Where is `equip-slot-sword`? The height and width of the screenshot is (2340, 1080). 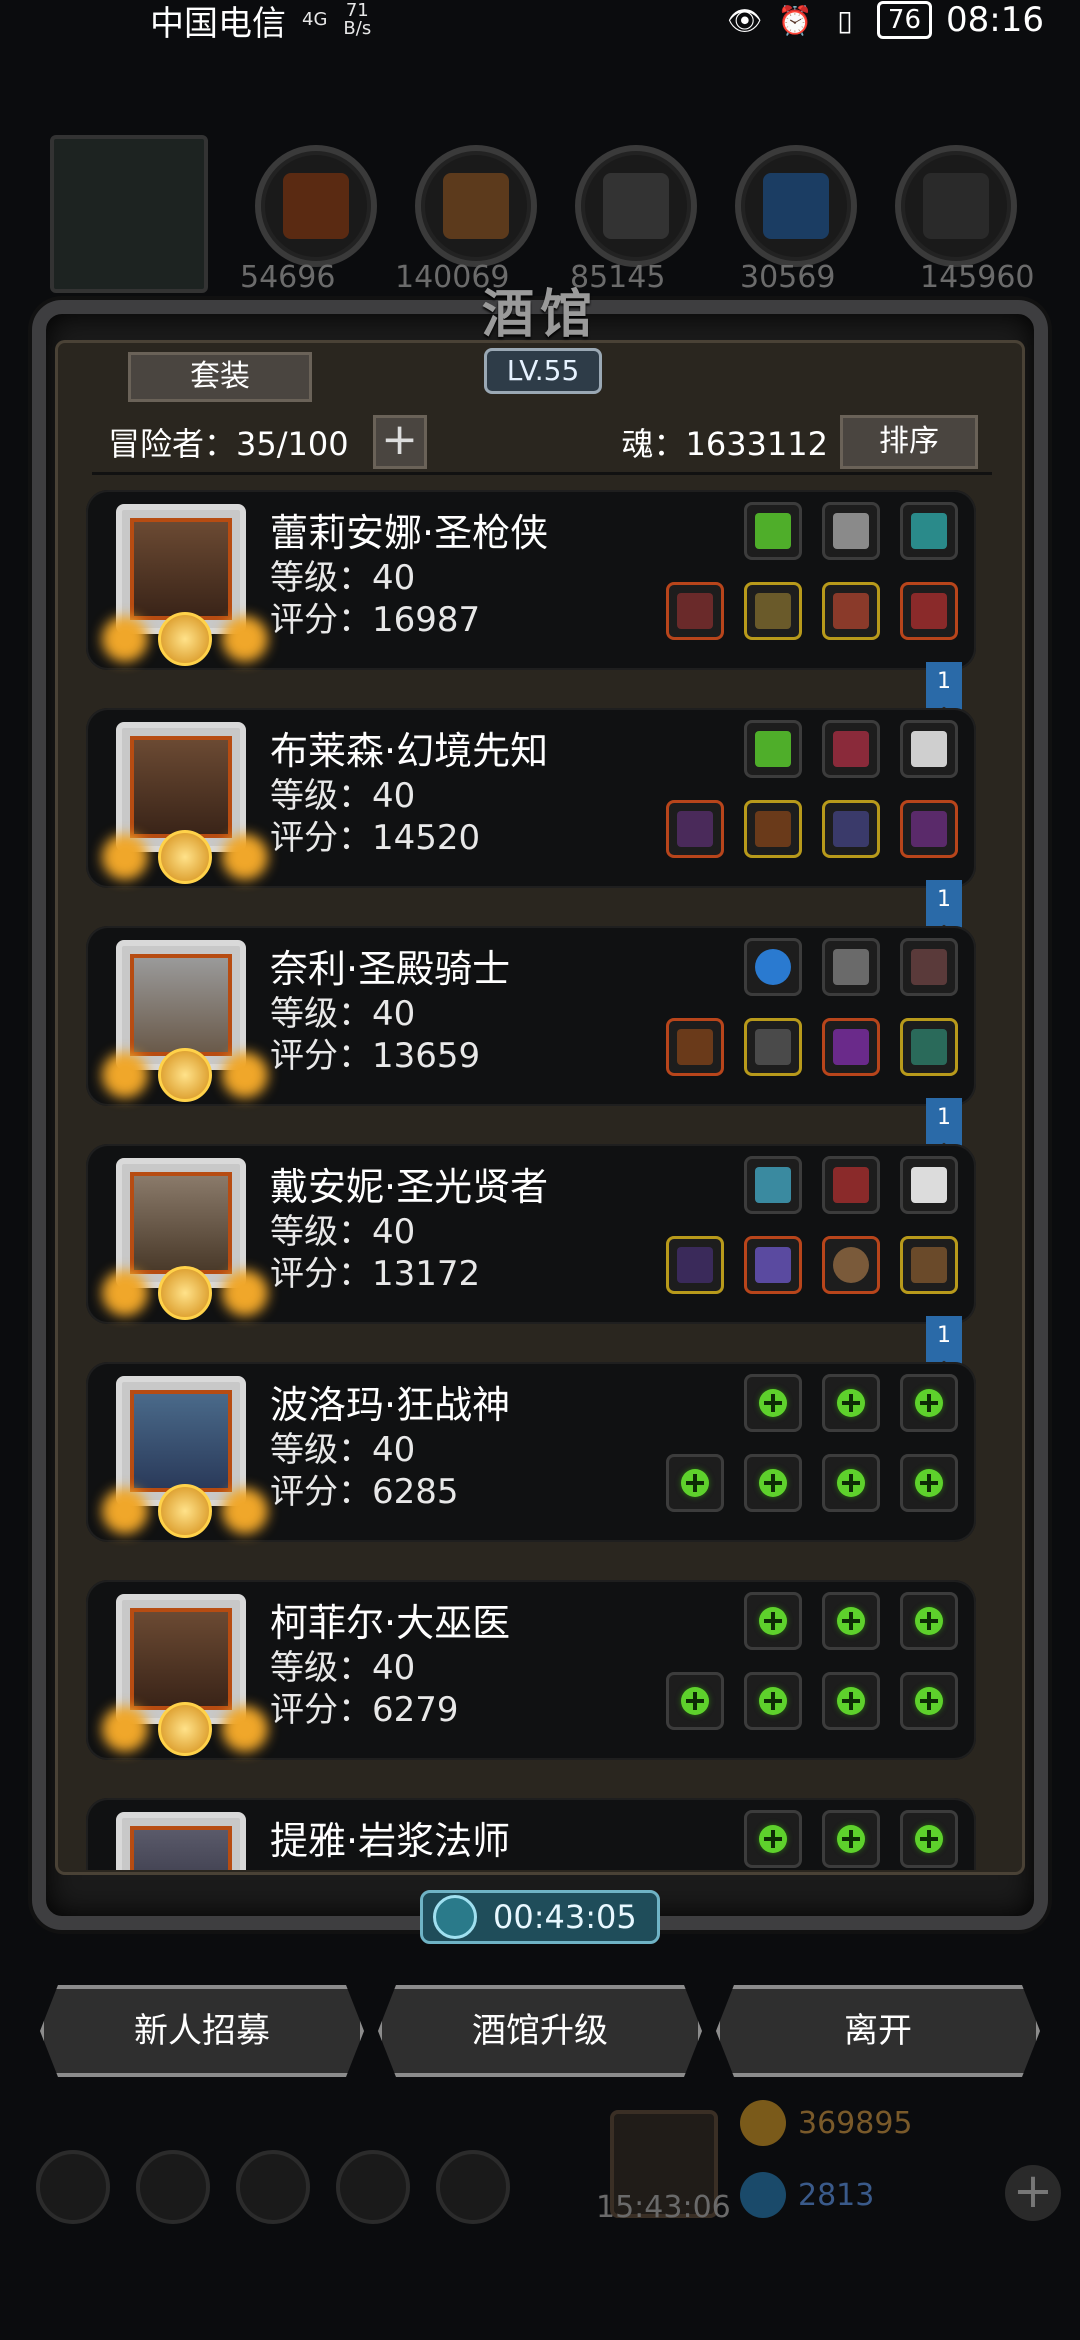 equip-slot-sword is located at coordinates (695, 611).